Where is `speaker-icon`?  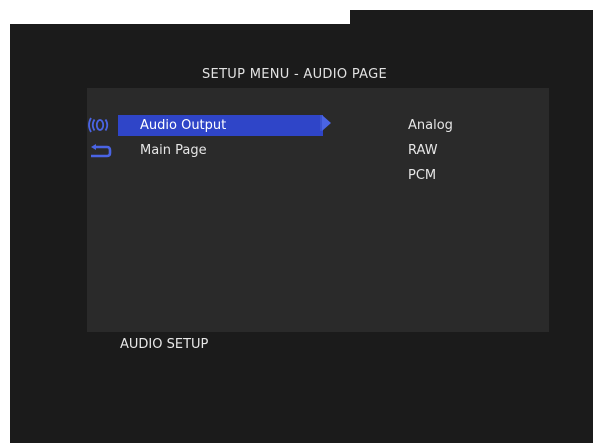
speaker-icon is located at coordinates (100, 125).